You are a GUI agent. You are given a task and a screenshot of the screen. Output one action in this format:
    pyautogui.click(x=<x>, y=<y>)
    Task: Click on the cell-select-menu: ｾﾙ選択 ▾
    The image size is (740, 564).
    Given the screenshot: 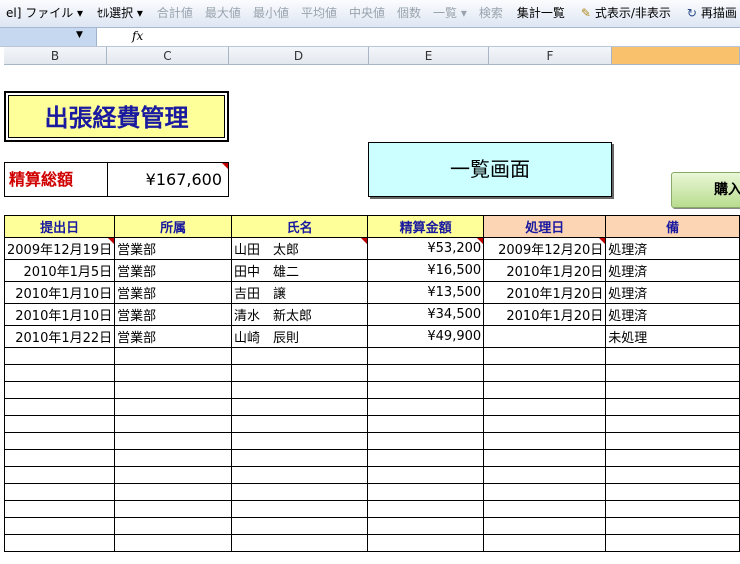 What is the action you would take?
    pyautogui.click(x=120, y=13)
    